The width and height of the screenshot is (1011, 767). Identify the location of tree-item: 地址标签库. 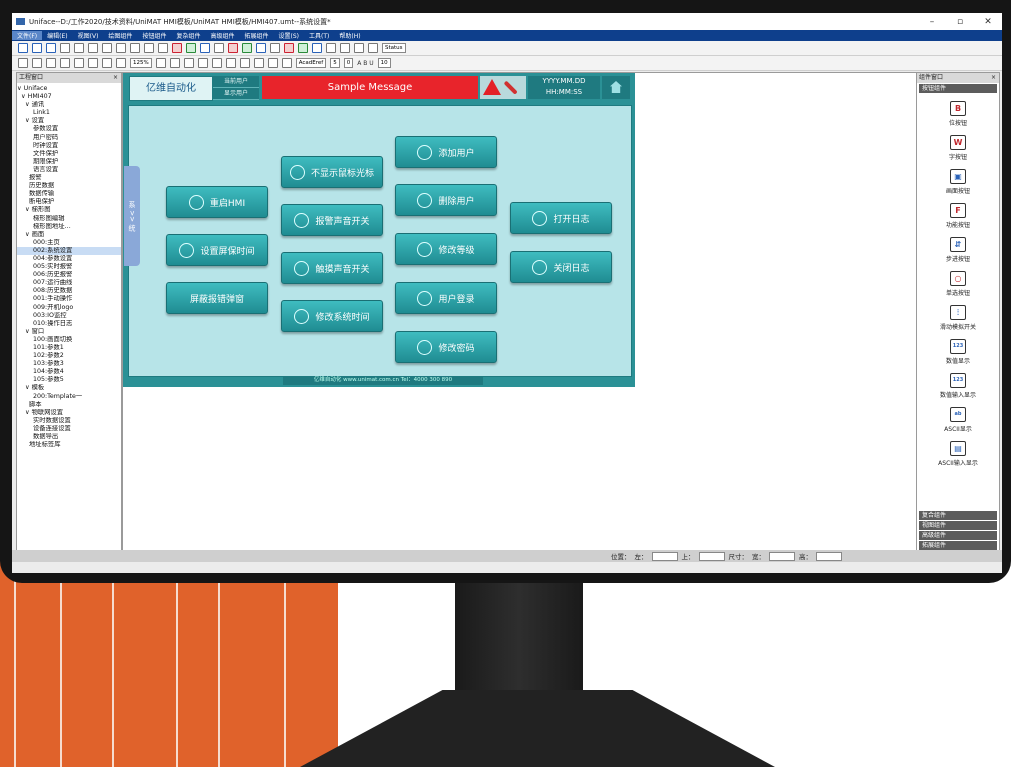
(69, 445).